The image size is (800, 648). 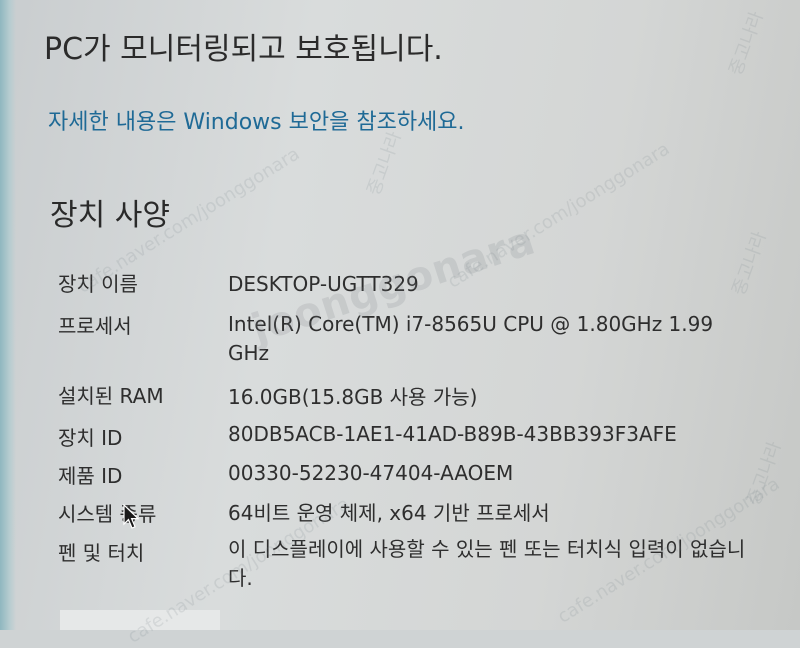 What do you see at coordinates (8, 315) in the screenshot?
I see `window-edge` at bounding box center [8, 315].